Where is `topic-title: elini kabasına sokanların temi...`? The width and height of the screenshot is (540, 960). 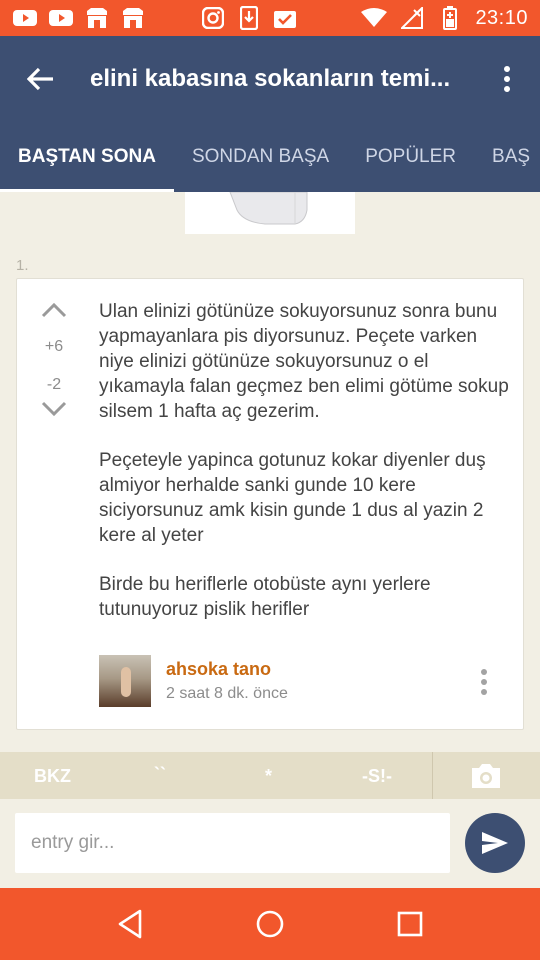 topic-title: elini kabasına sokanların temi... is located at coordinates (270, 78).